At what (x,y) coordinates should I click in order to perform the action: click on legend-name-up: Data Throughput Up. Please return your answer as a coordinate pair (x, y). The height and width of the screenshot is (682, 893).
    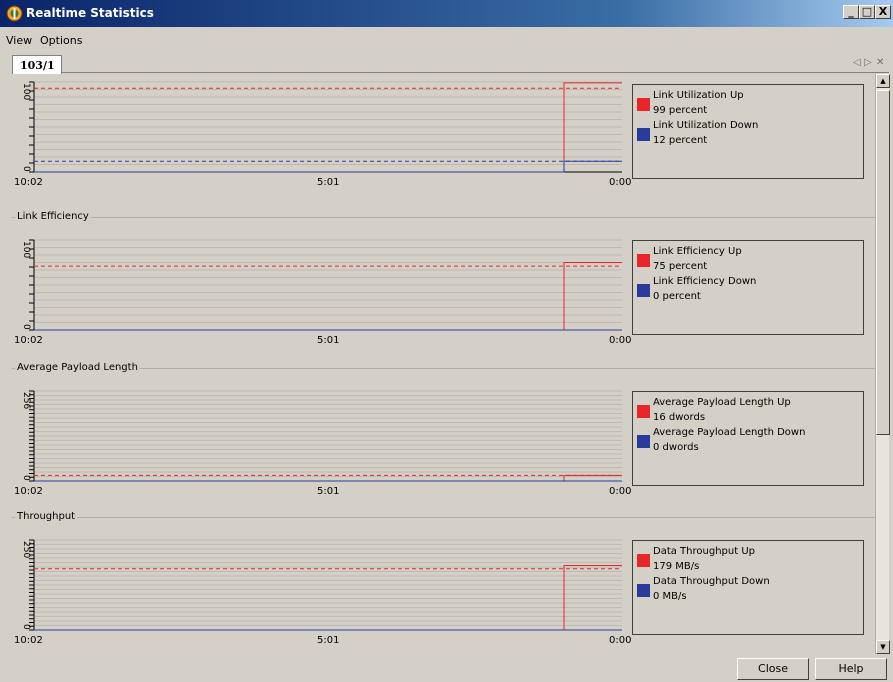
    Looking at the image, I should click on (704, 551).